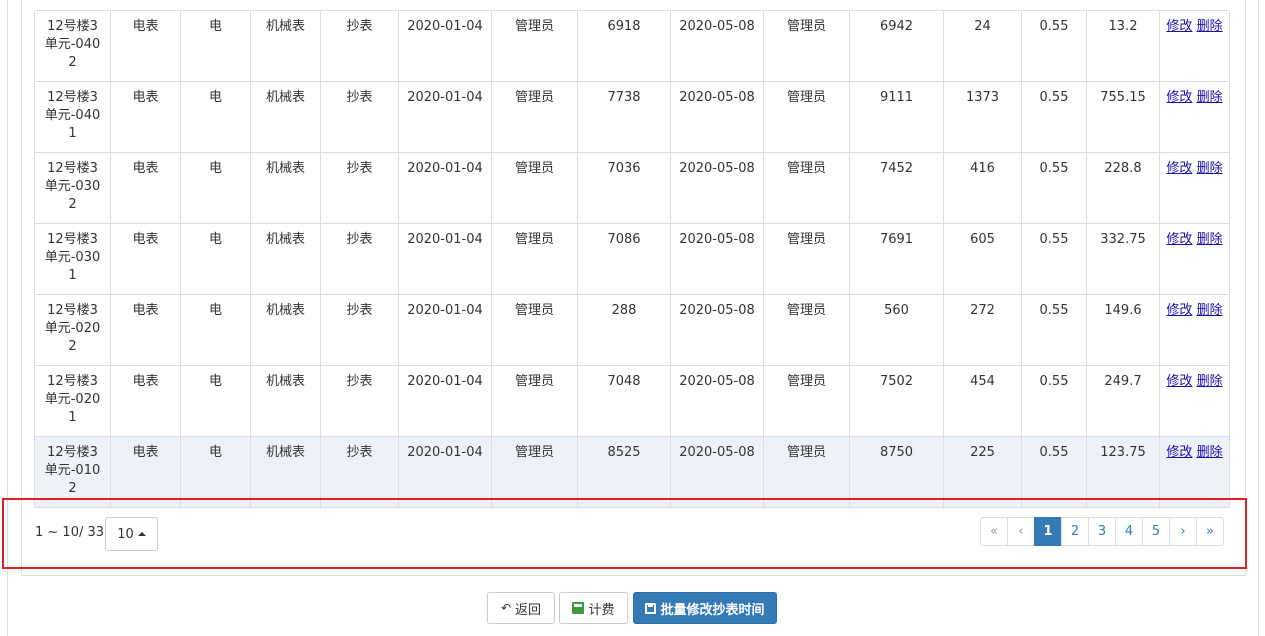 This screenshot has width=1265, height=636. Describe the element at coordinates (1123, 259) in the screenshot. I see `amount-cell: 332.75` at that location.